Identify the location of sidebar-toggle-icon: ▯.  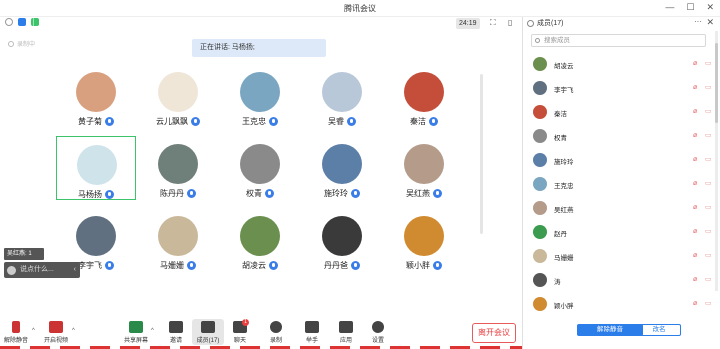
(510, 22).